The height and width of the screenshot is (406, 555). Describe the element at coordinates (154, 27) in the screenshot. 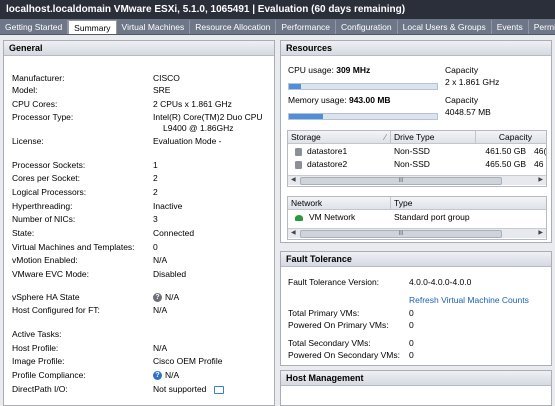

I see `tab-virtual-machines: Virtual Machines` at that location.